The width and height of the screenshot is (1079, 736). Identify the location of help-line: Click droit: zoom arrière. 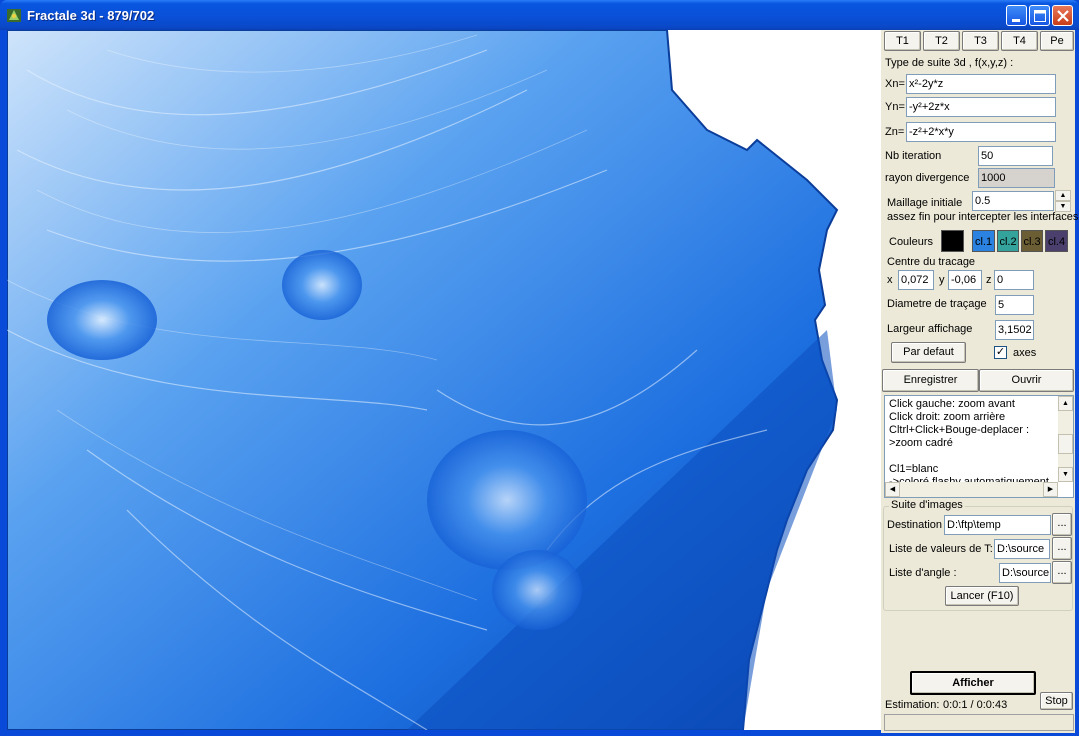
(947, 417).